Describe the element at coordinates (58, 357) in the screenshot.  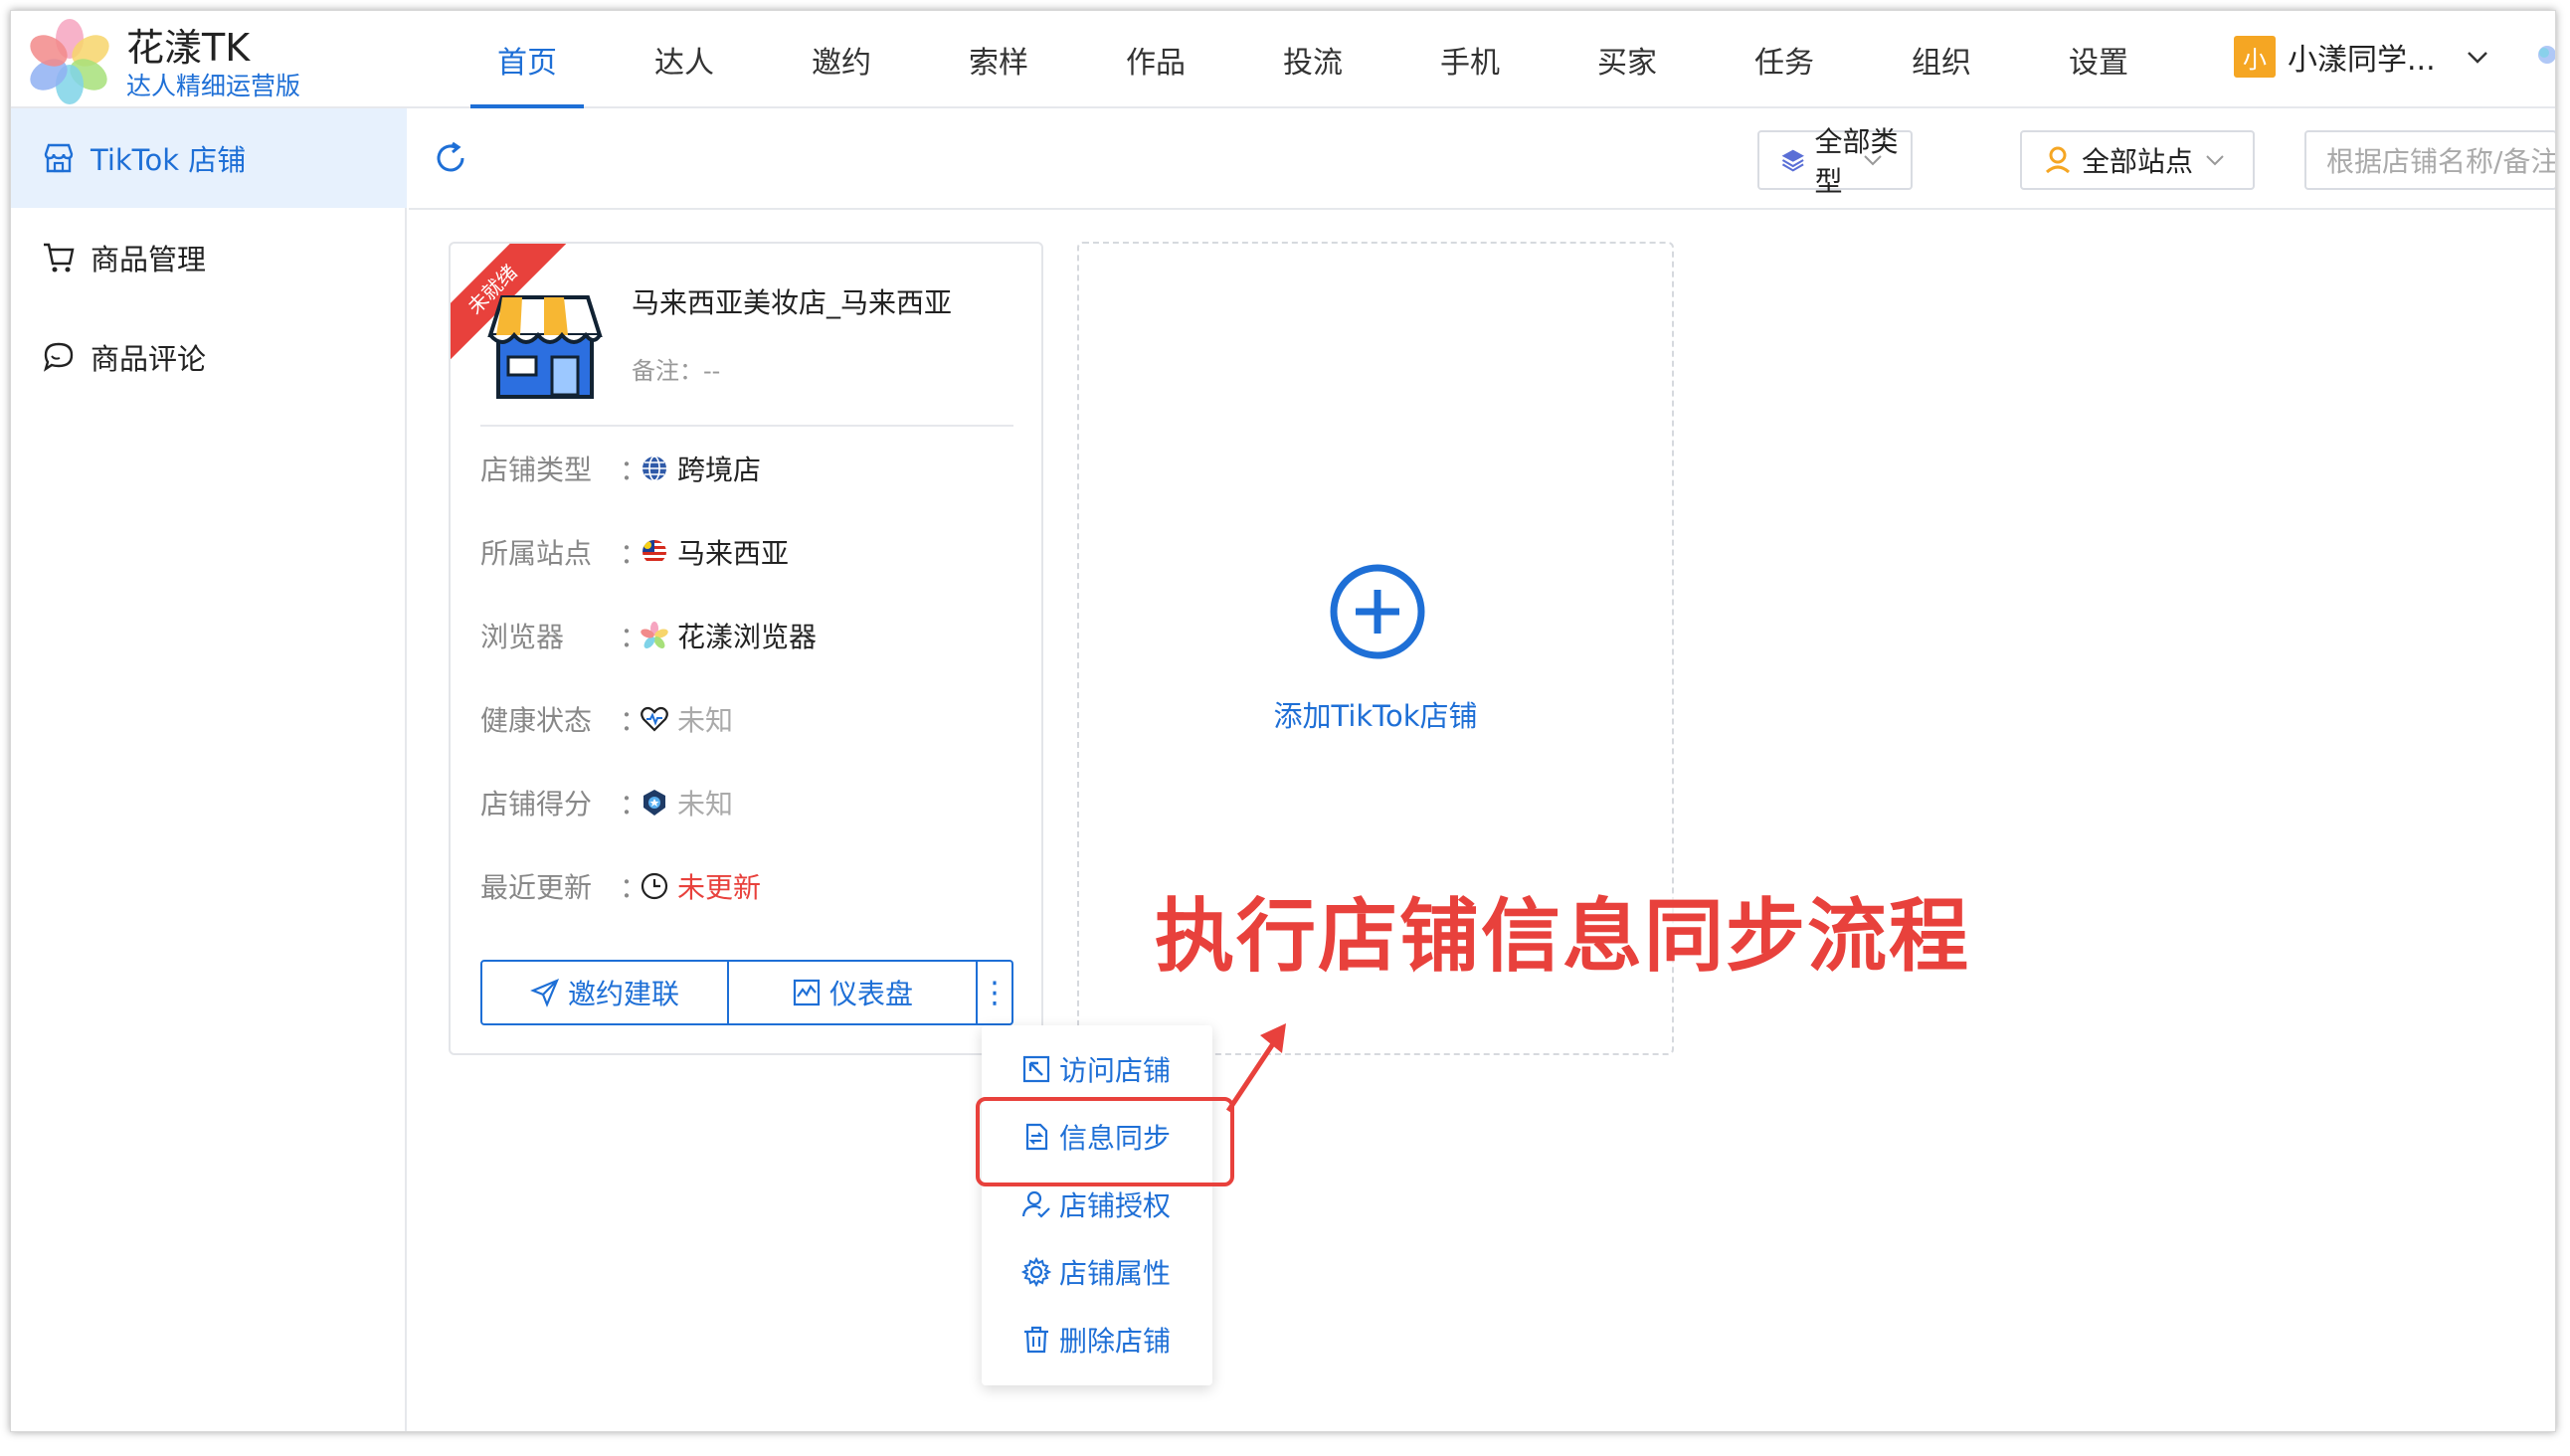
I see `comment-icon` at that location.